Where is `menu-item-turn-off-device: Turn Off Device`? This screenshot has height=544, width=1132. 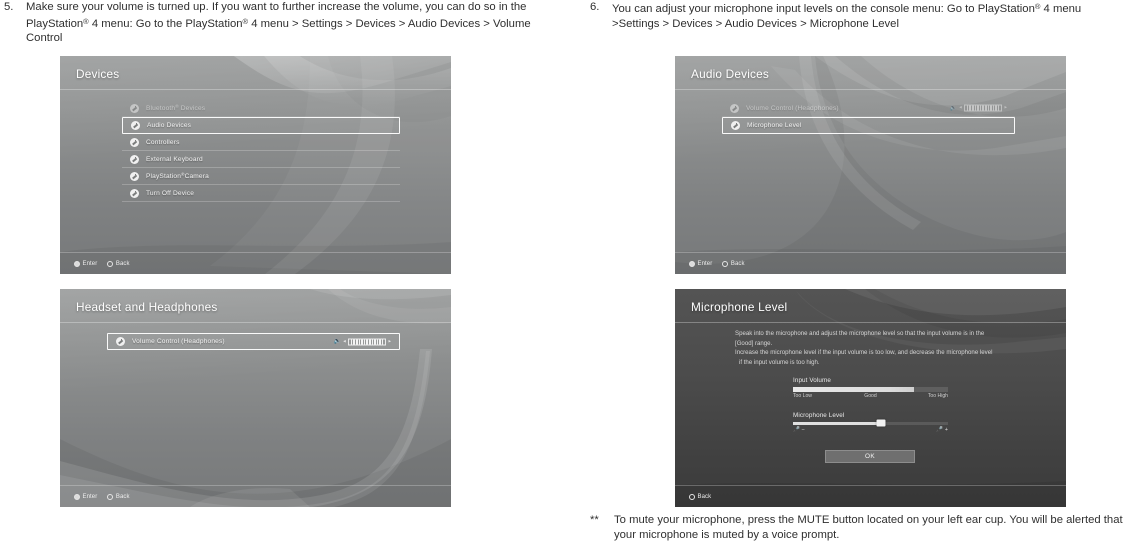 menu-item-turn-off-device: Turn Off Device is located at coordinates (261, 193).